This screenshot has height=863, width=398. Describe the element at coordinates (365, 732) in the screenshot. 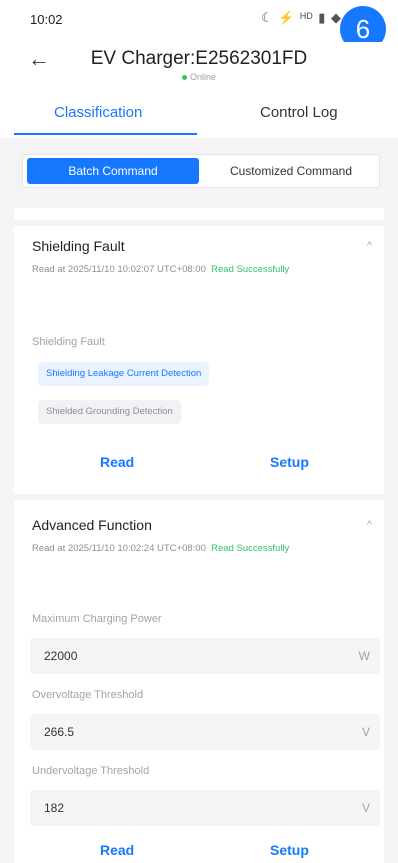

I see `overvoltage-unit: V` at that location.